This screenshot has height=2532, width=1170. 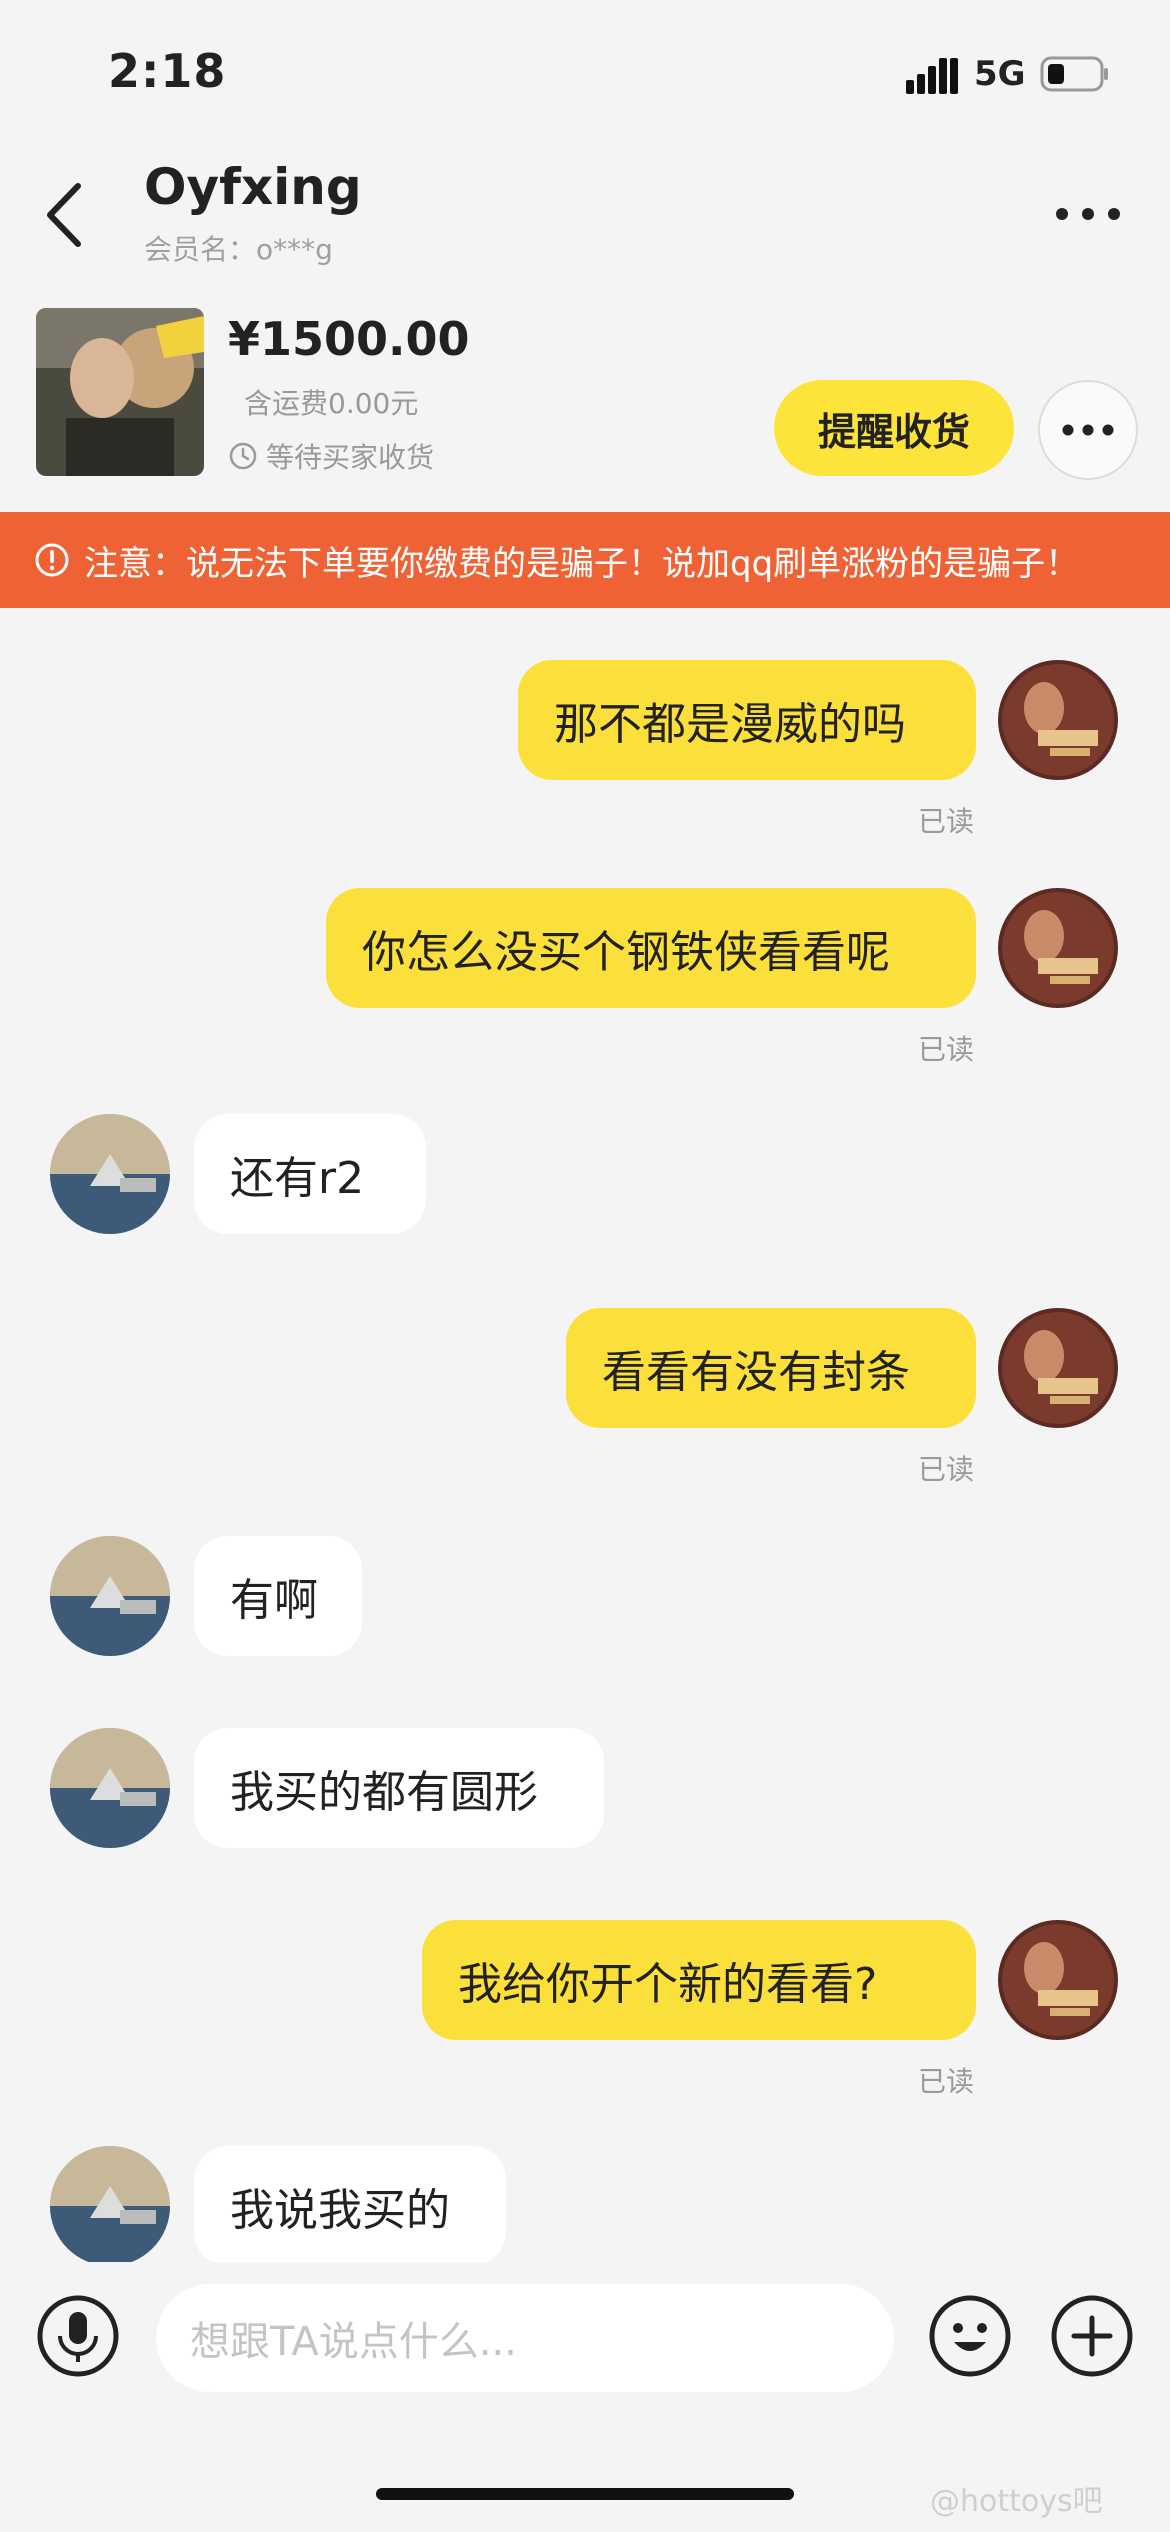 What do you see at coordinates (699, 1980) in the screenshot?
I see `message-bubble: 我给你开个新的看看?` at bounding box center [699, 1980].